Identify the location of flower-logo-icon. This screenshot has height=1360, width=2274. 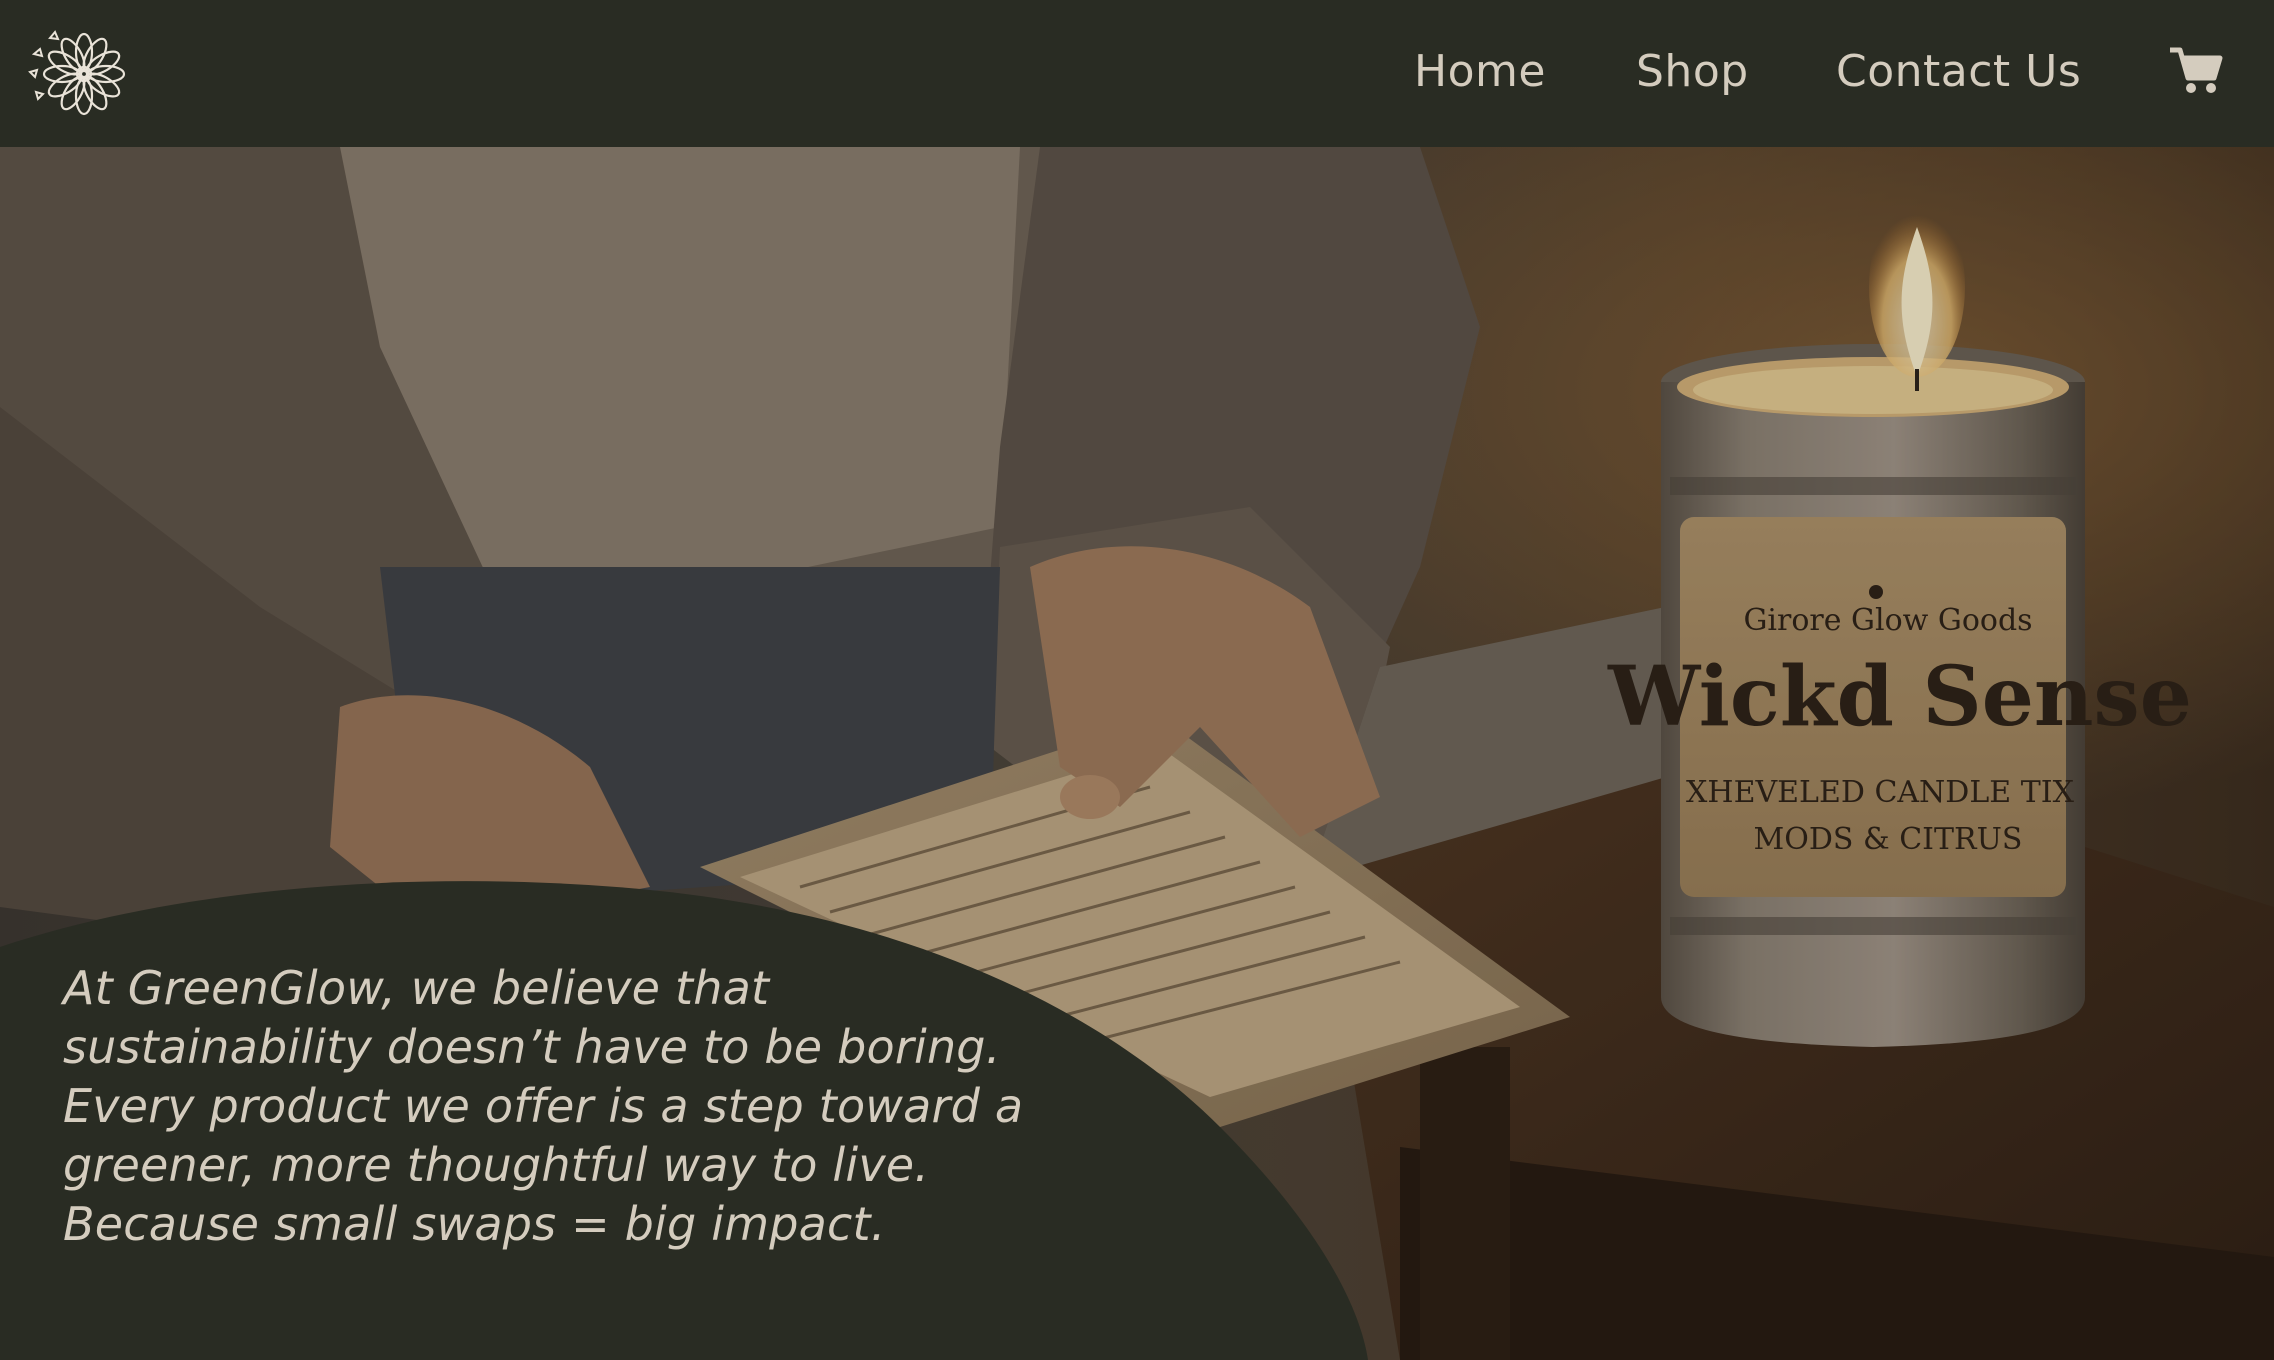
(81, 71).